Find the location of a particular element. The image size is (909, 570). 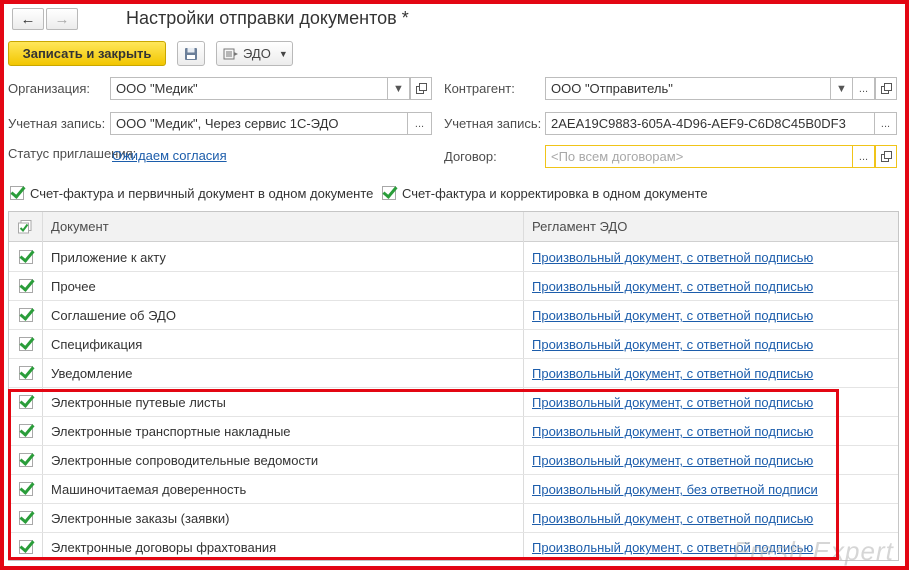

account-label: Учетная запись: is located at coordinates (57, 123).